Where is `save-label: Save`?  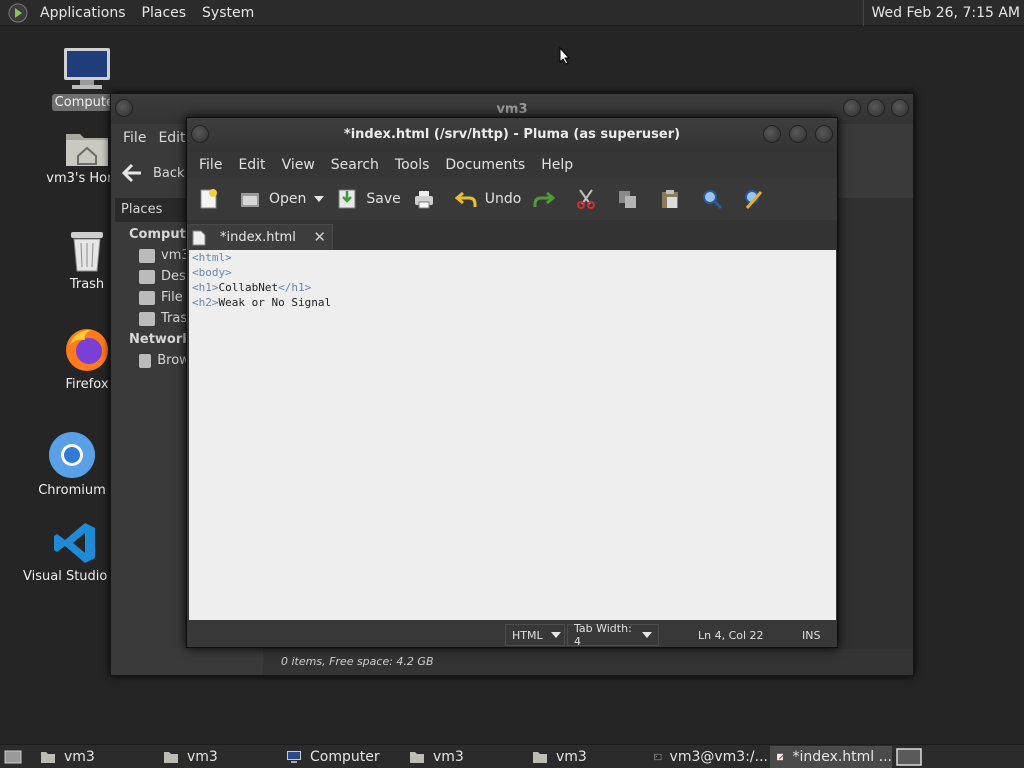
save-label: Save is located at coordinates (383, 199).